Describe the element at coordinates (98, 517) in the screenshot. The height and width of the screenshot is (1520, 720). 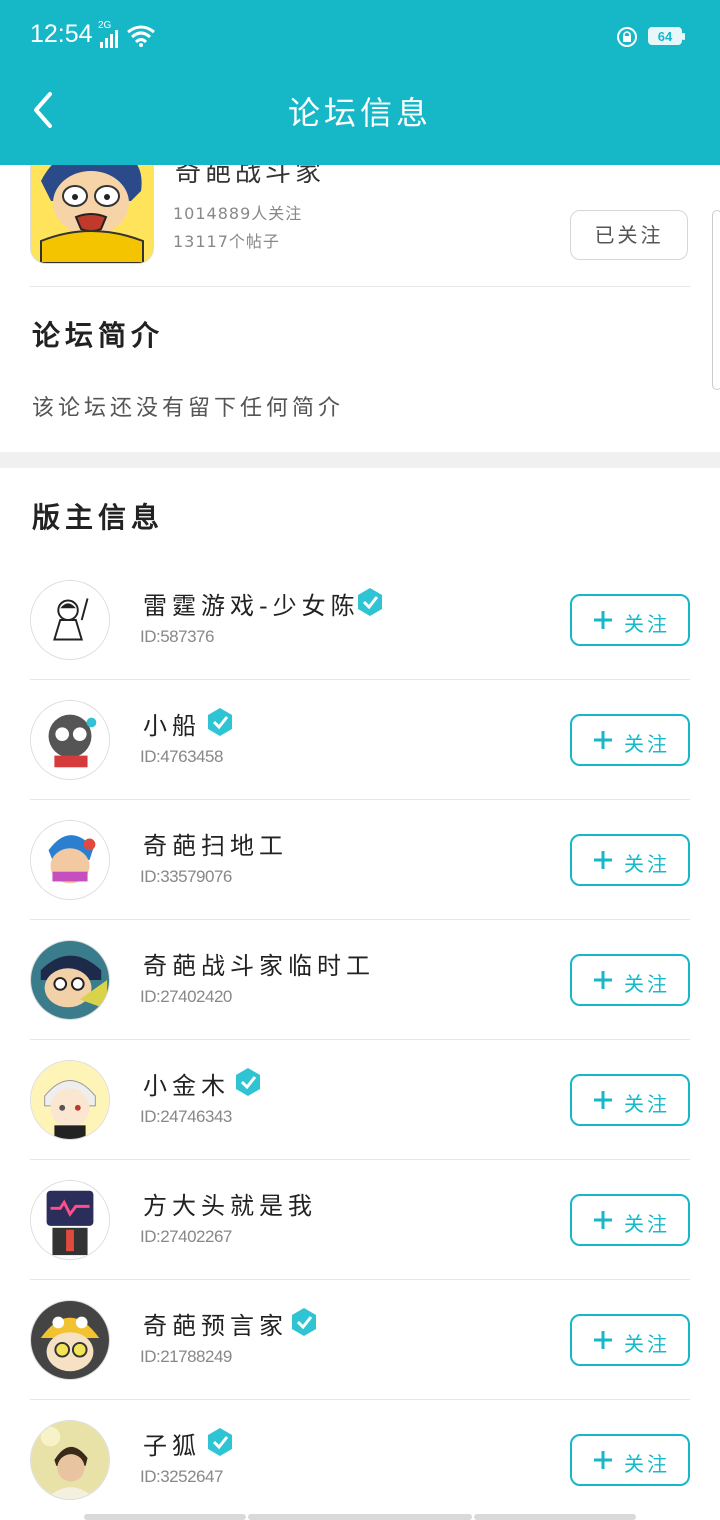
I see `moderators-heading: 版主信息` at that location.